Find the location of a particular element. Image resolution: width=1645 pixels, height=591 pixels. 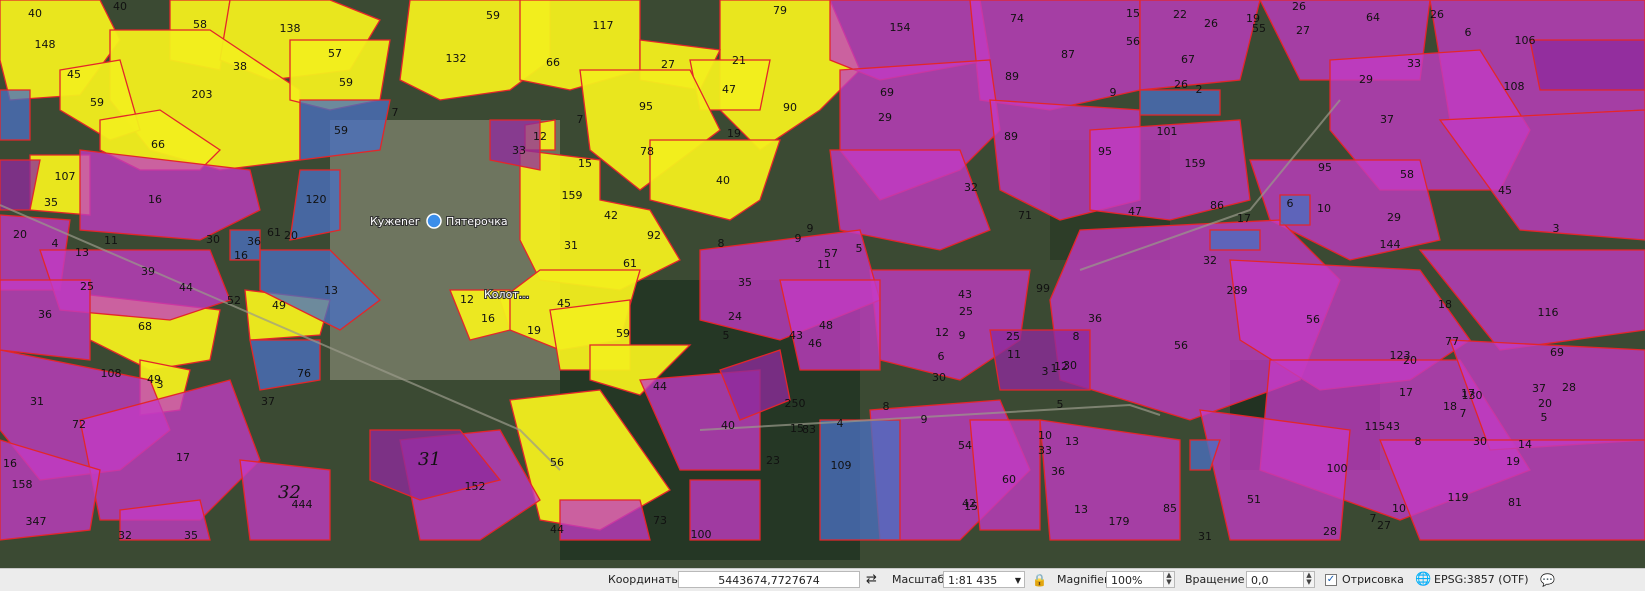

handwritten-31: 31 is located at coordinates (429, 459).